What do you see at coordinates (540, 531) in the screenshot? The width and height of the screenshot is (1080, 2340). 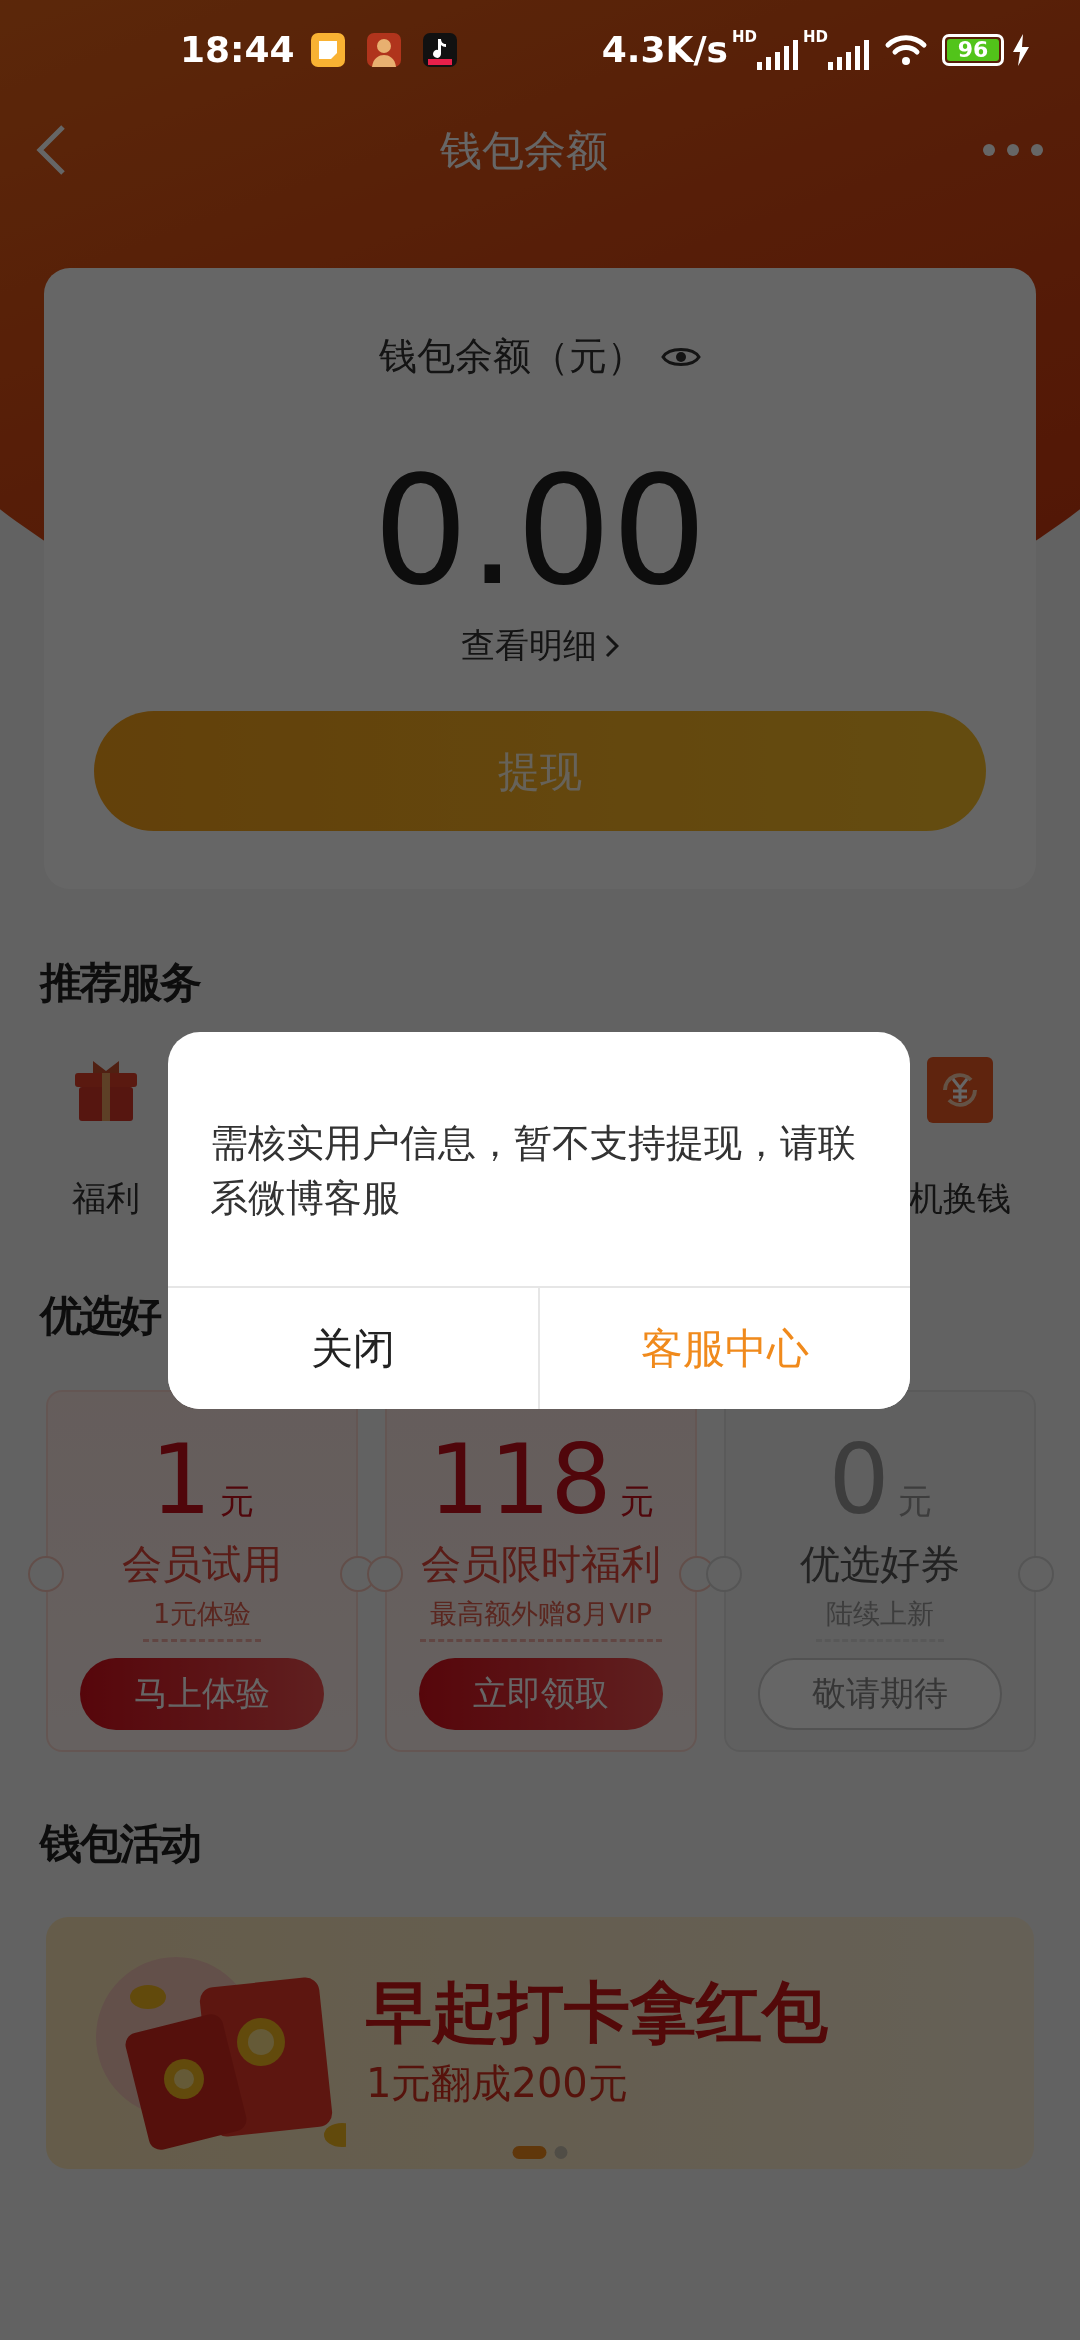 I see `balance-amount: 0.00` at bounding box center [540, 531].